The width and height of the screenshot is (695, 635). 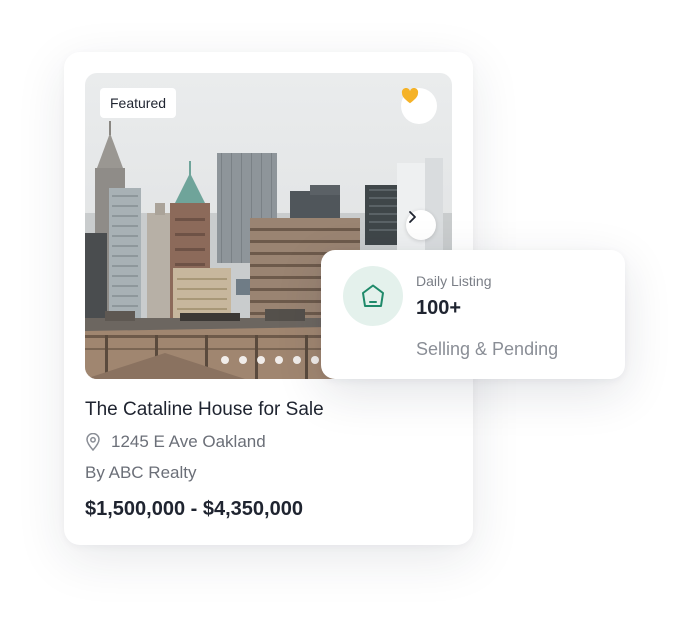 I want to click on house-icon-badge, so click(x=373, y=296).